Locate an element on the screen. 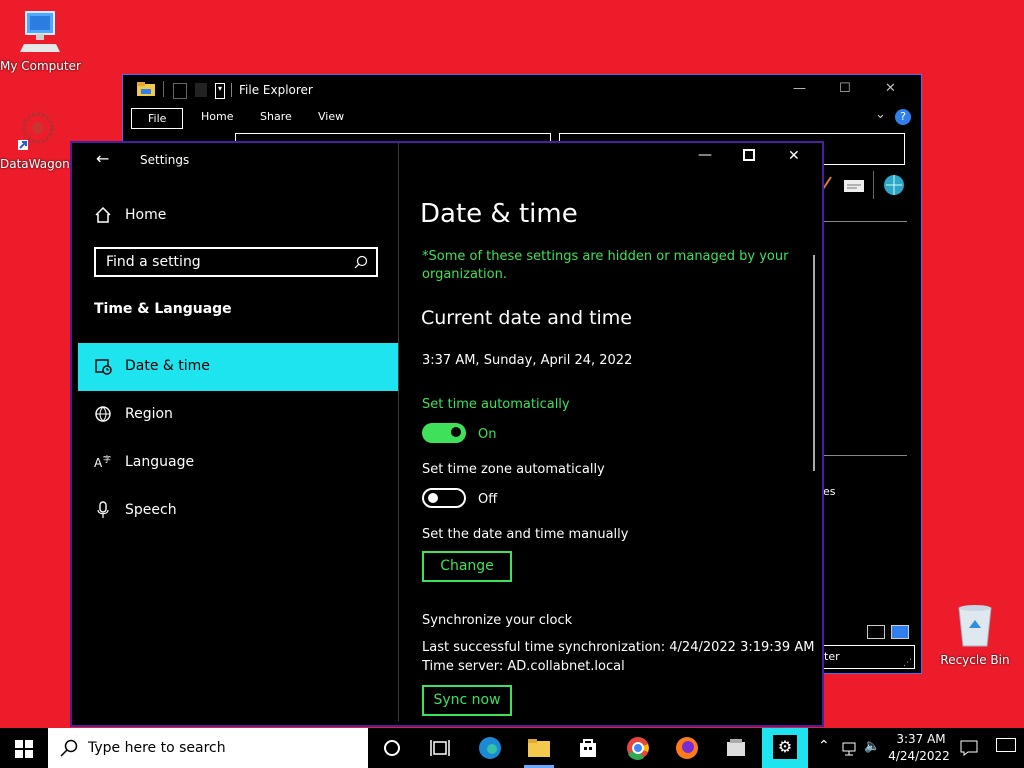  partial-text: es is located at coordinates (829, 491).